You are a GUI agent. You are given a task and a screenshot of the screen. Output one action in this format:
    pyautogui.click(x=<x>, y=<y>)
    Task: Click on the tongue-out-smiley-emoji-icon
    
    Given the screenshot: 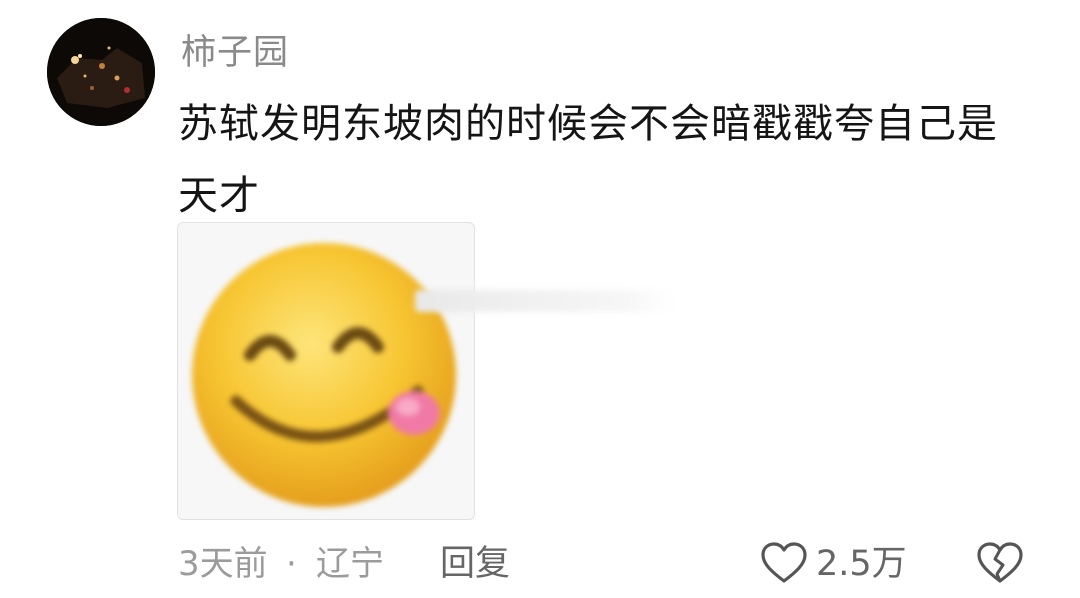 What is the action you would take?
    pyautogui.click(x=324, y=375)
    